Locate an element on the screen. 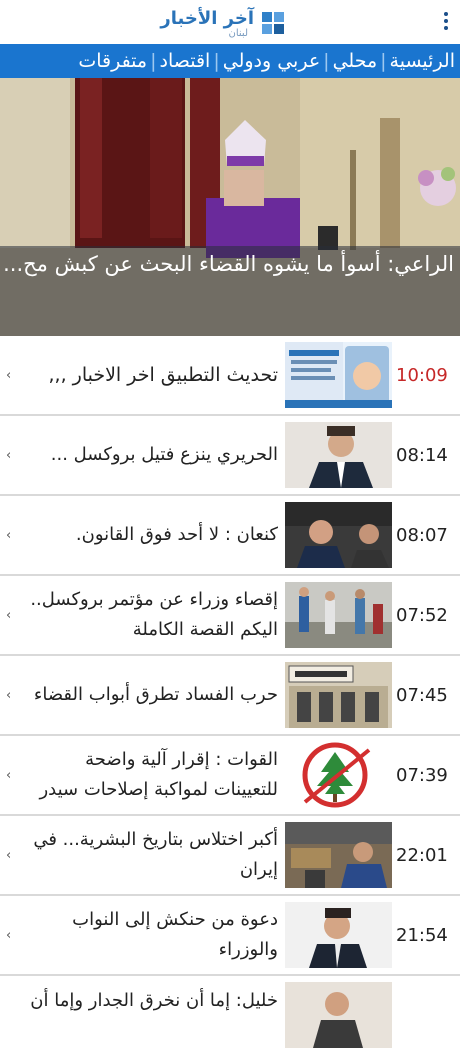 This screenshot has width=460, height=1064. nav-item-misc: متفرقات is located at coordinates (112, 61).